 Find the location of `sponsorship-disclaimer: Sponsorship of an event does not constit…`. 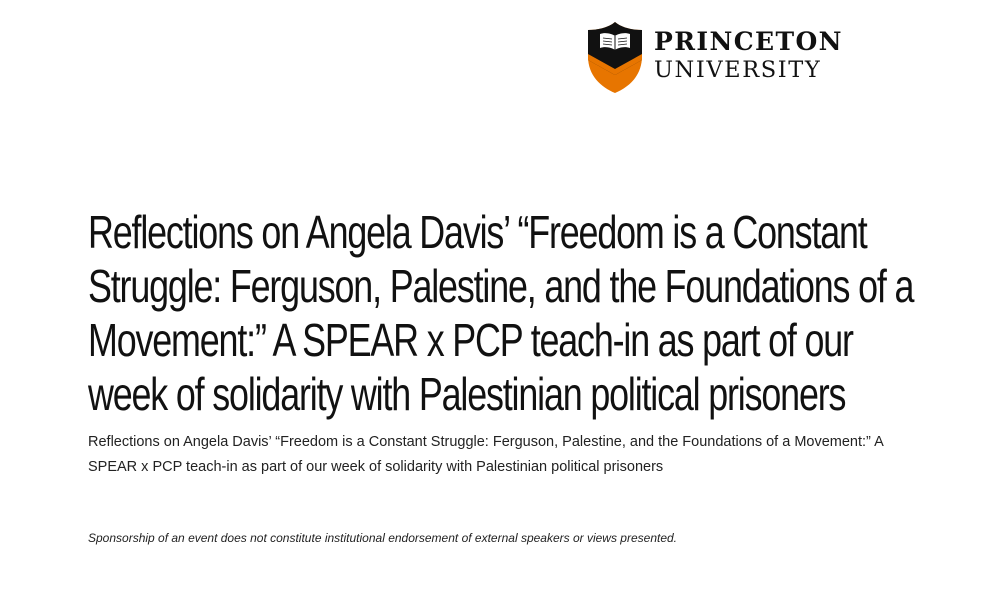

sponsorship-disclaimer: Sponsorship of an event does not constit… is located at coordinates (383, 538).